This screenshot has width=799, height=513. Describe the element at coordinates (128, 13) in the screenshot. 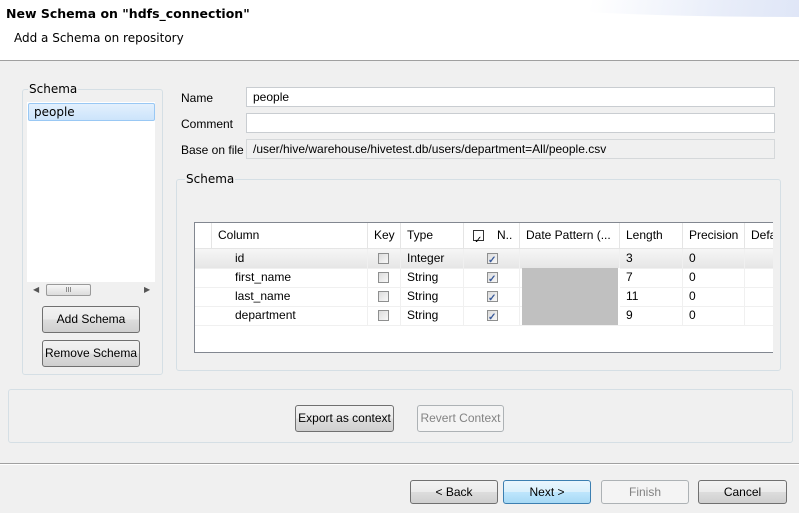

I see `wizard-title: New Schema on "hdfs_connection"` at that location.